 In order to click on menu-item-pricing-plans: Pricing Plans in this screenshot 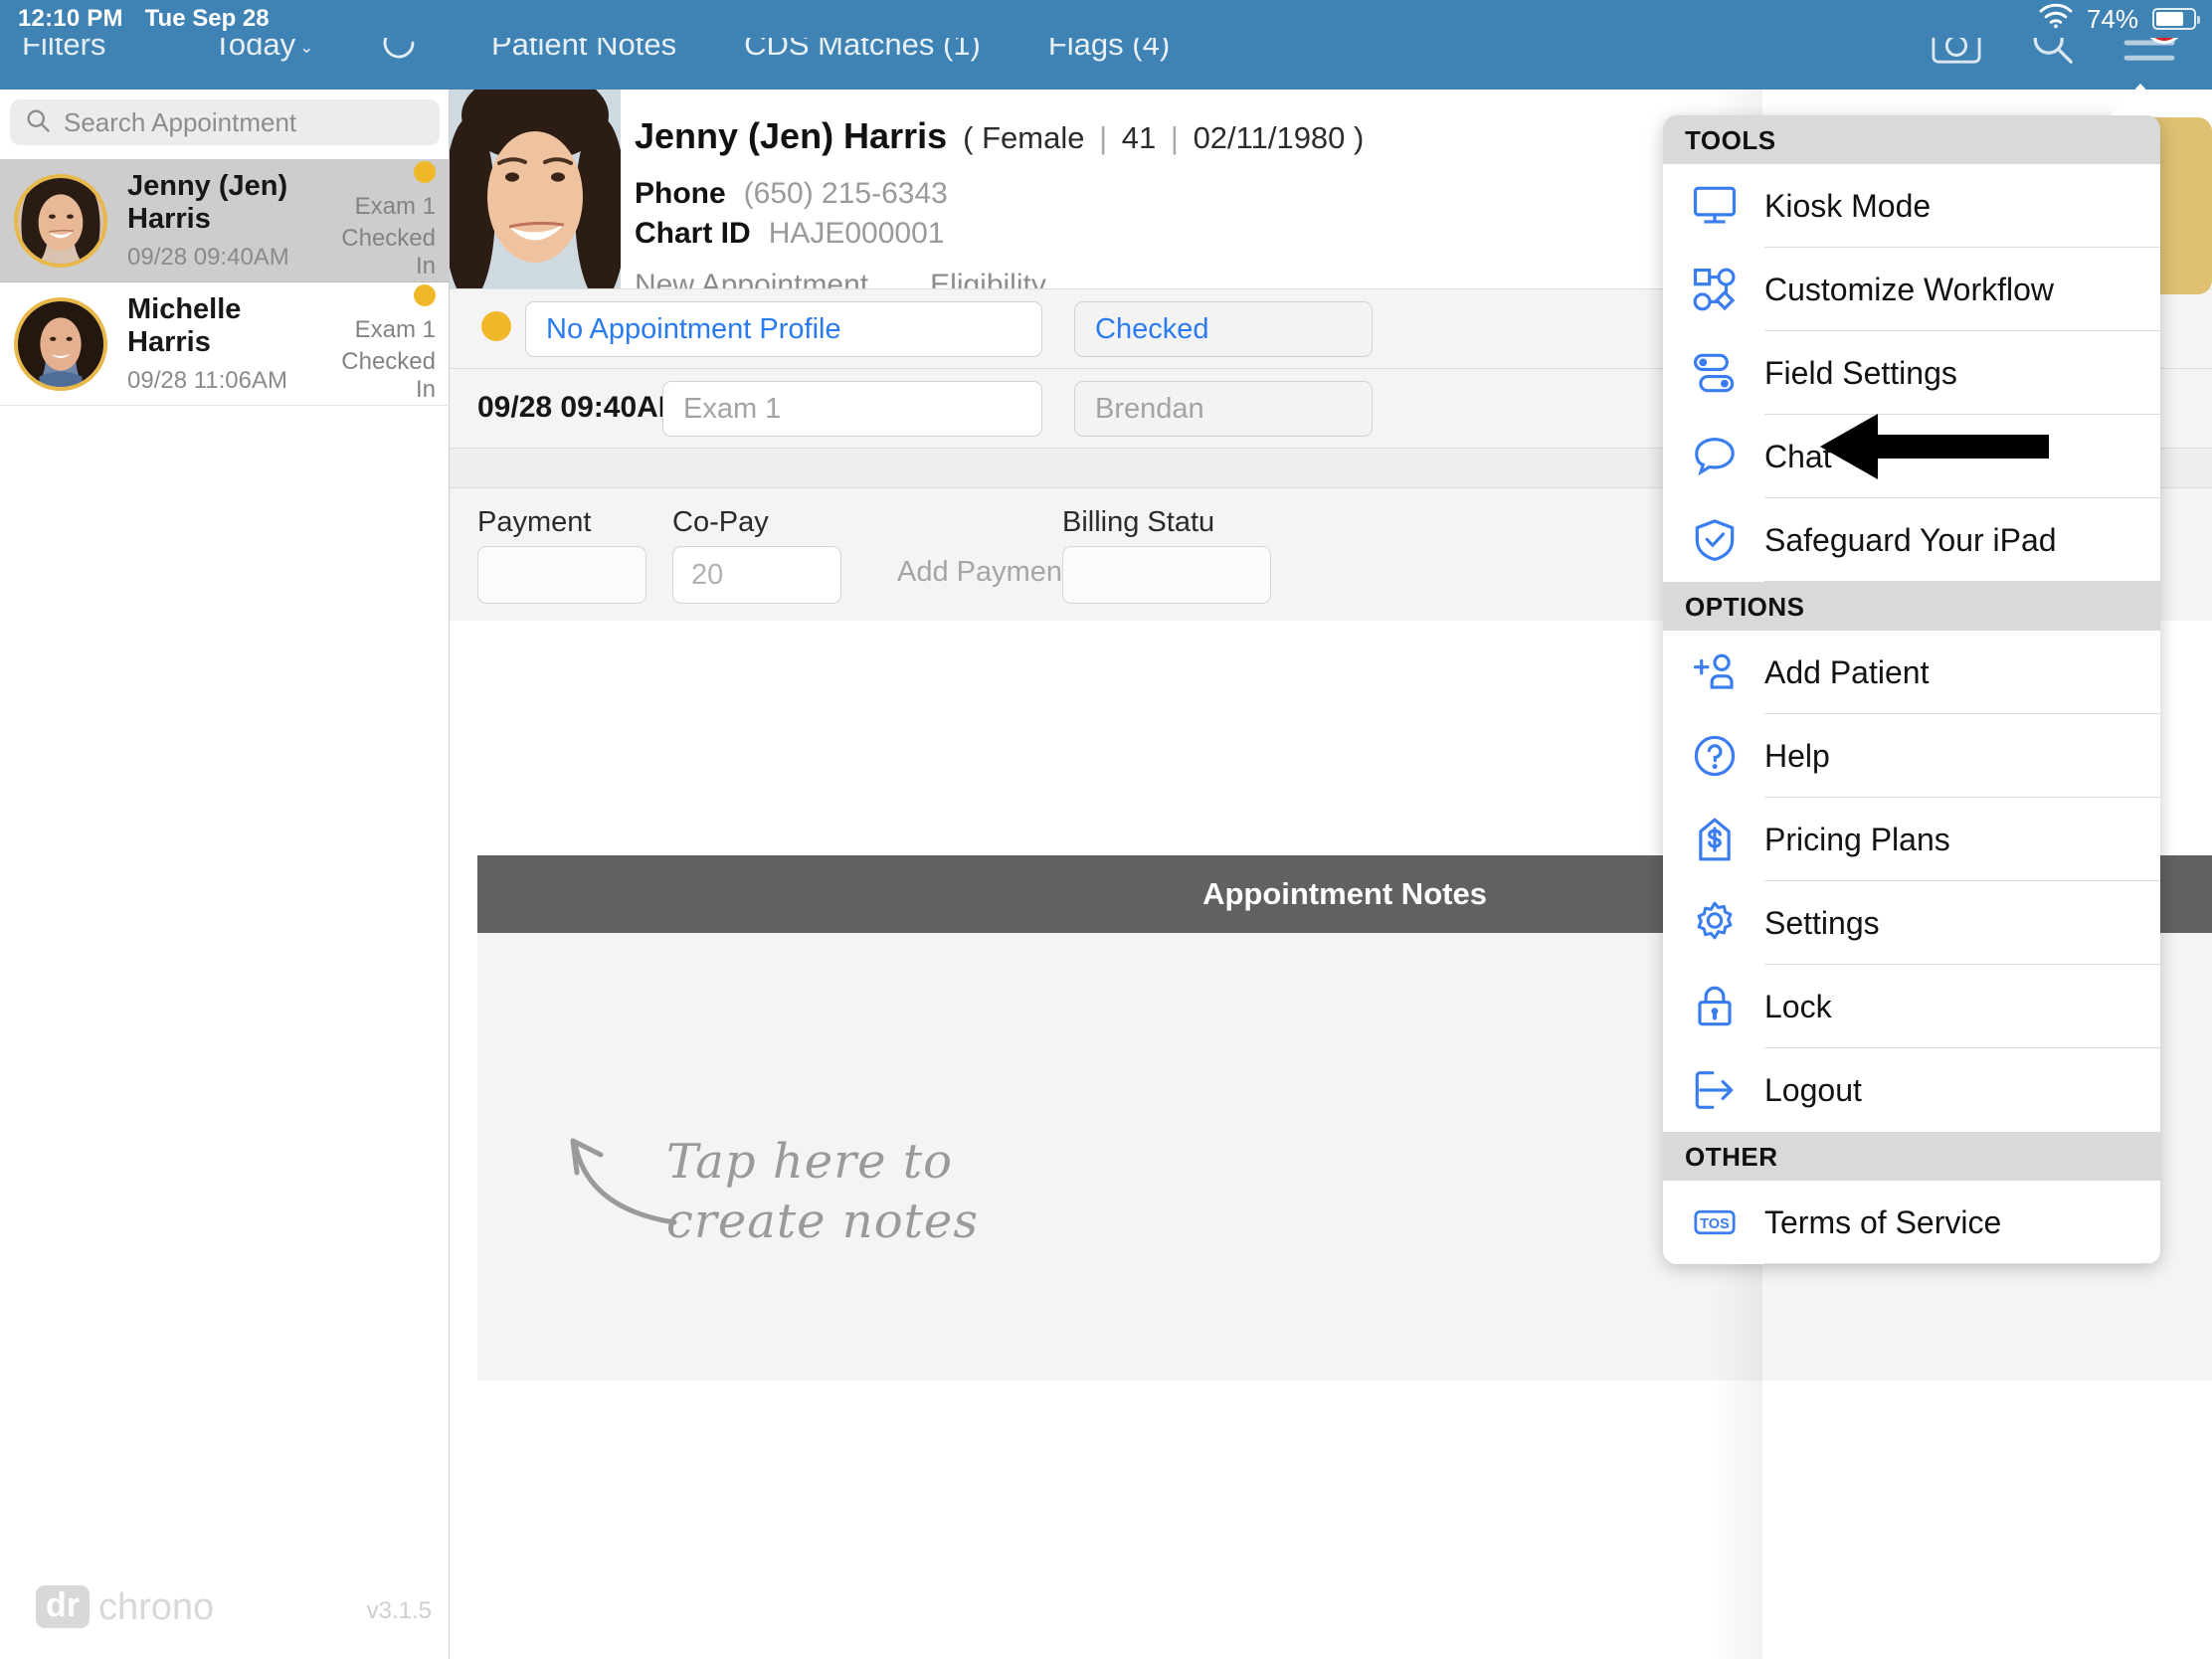, I will do `click(1911, 839)`.